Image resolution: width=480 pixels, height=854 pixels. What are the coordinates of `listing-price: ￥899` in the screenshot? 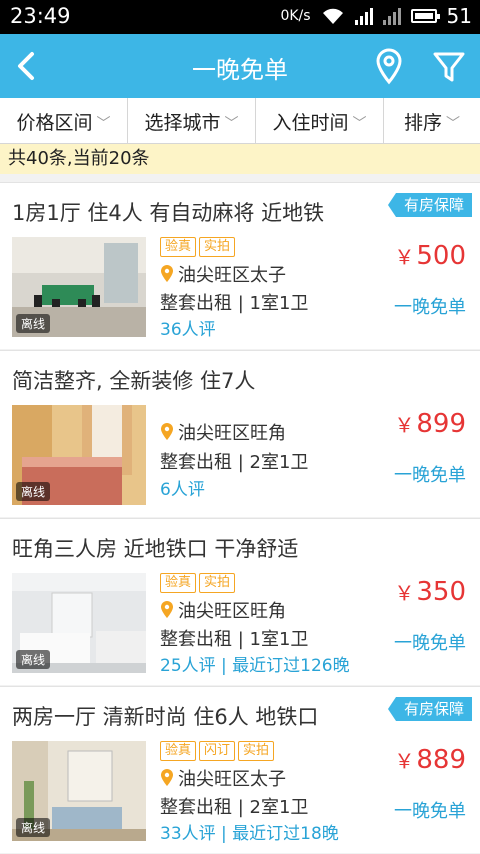 It's located at (430, 424).